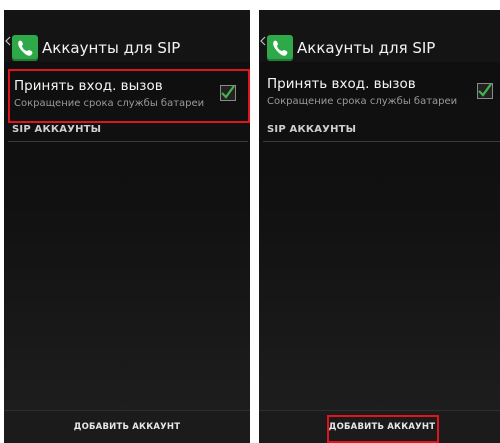 The width and height of the screenshot is (500, 443). Describe the element at coordinates (383, 429) in the screenshot. I see `highlight-frame` at that location.